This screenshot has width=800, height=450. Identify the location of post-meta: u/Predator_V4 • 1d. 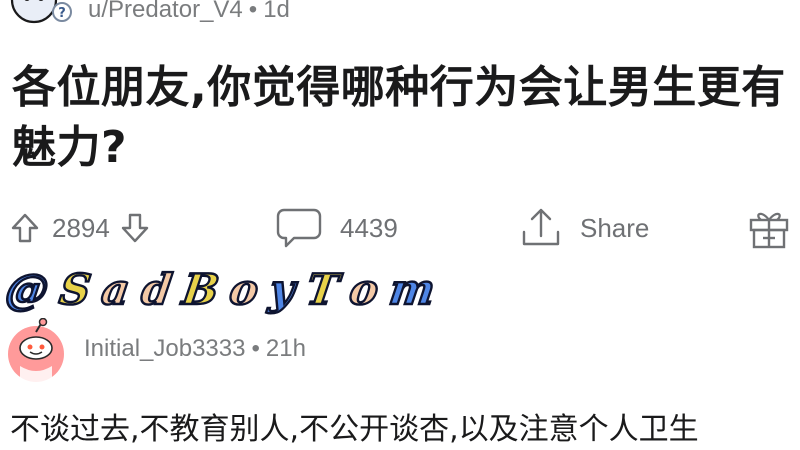
(189, 12).